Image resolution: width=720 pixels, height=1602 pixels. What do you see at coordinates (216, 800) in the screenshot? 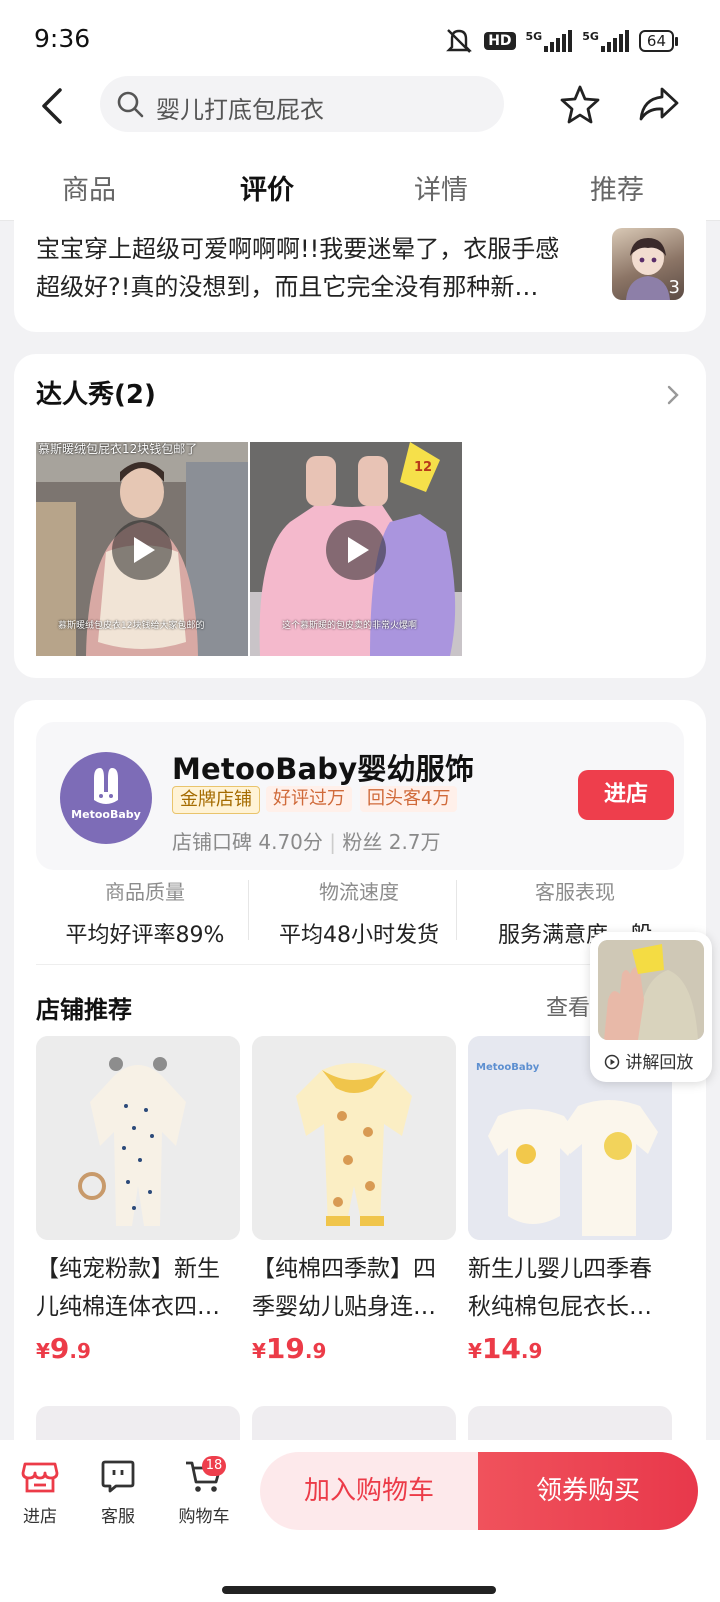
I see `badge-gold-store: 金牌店铺` at bounding box center [216, 800].